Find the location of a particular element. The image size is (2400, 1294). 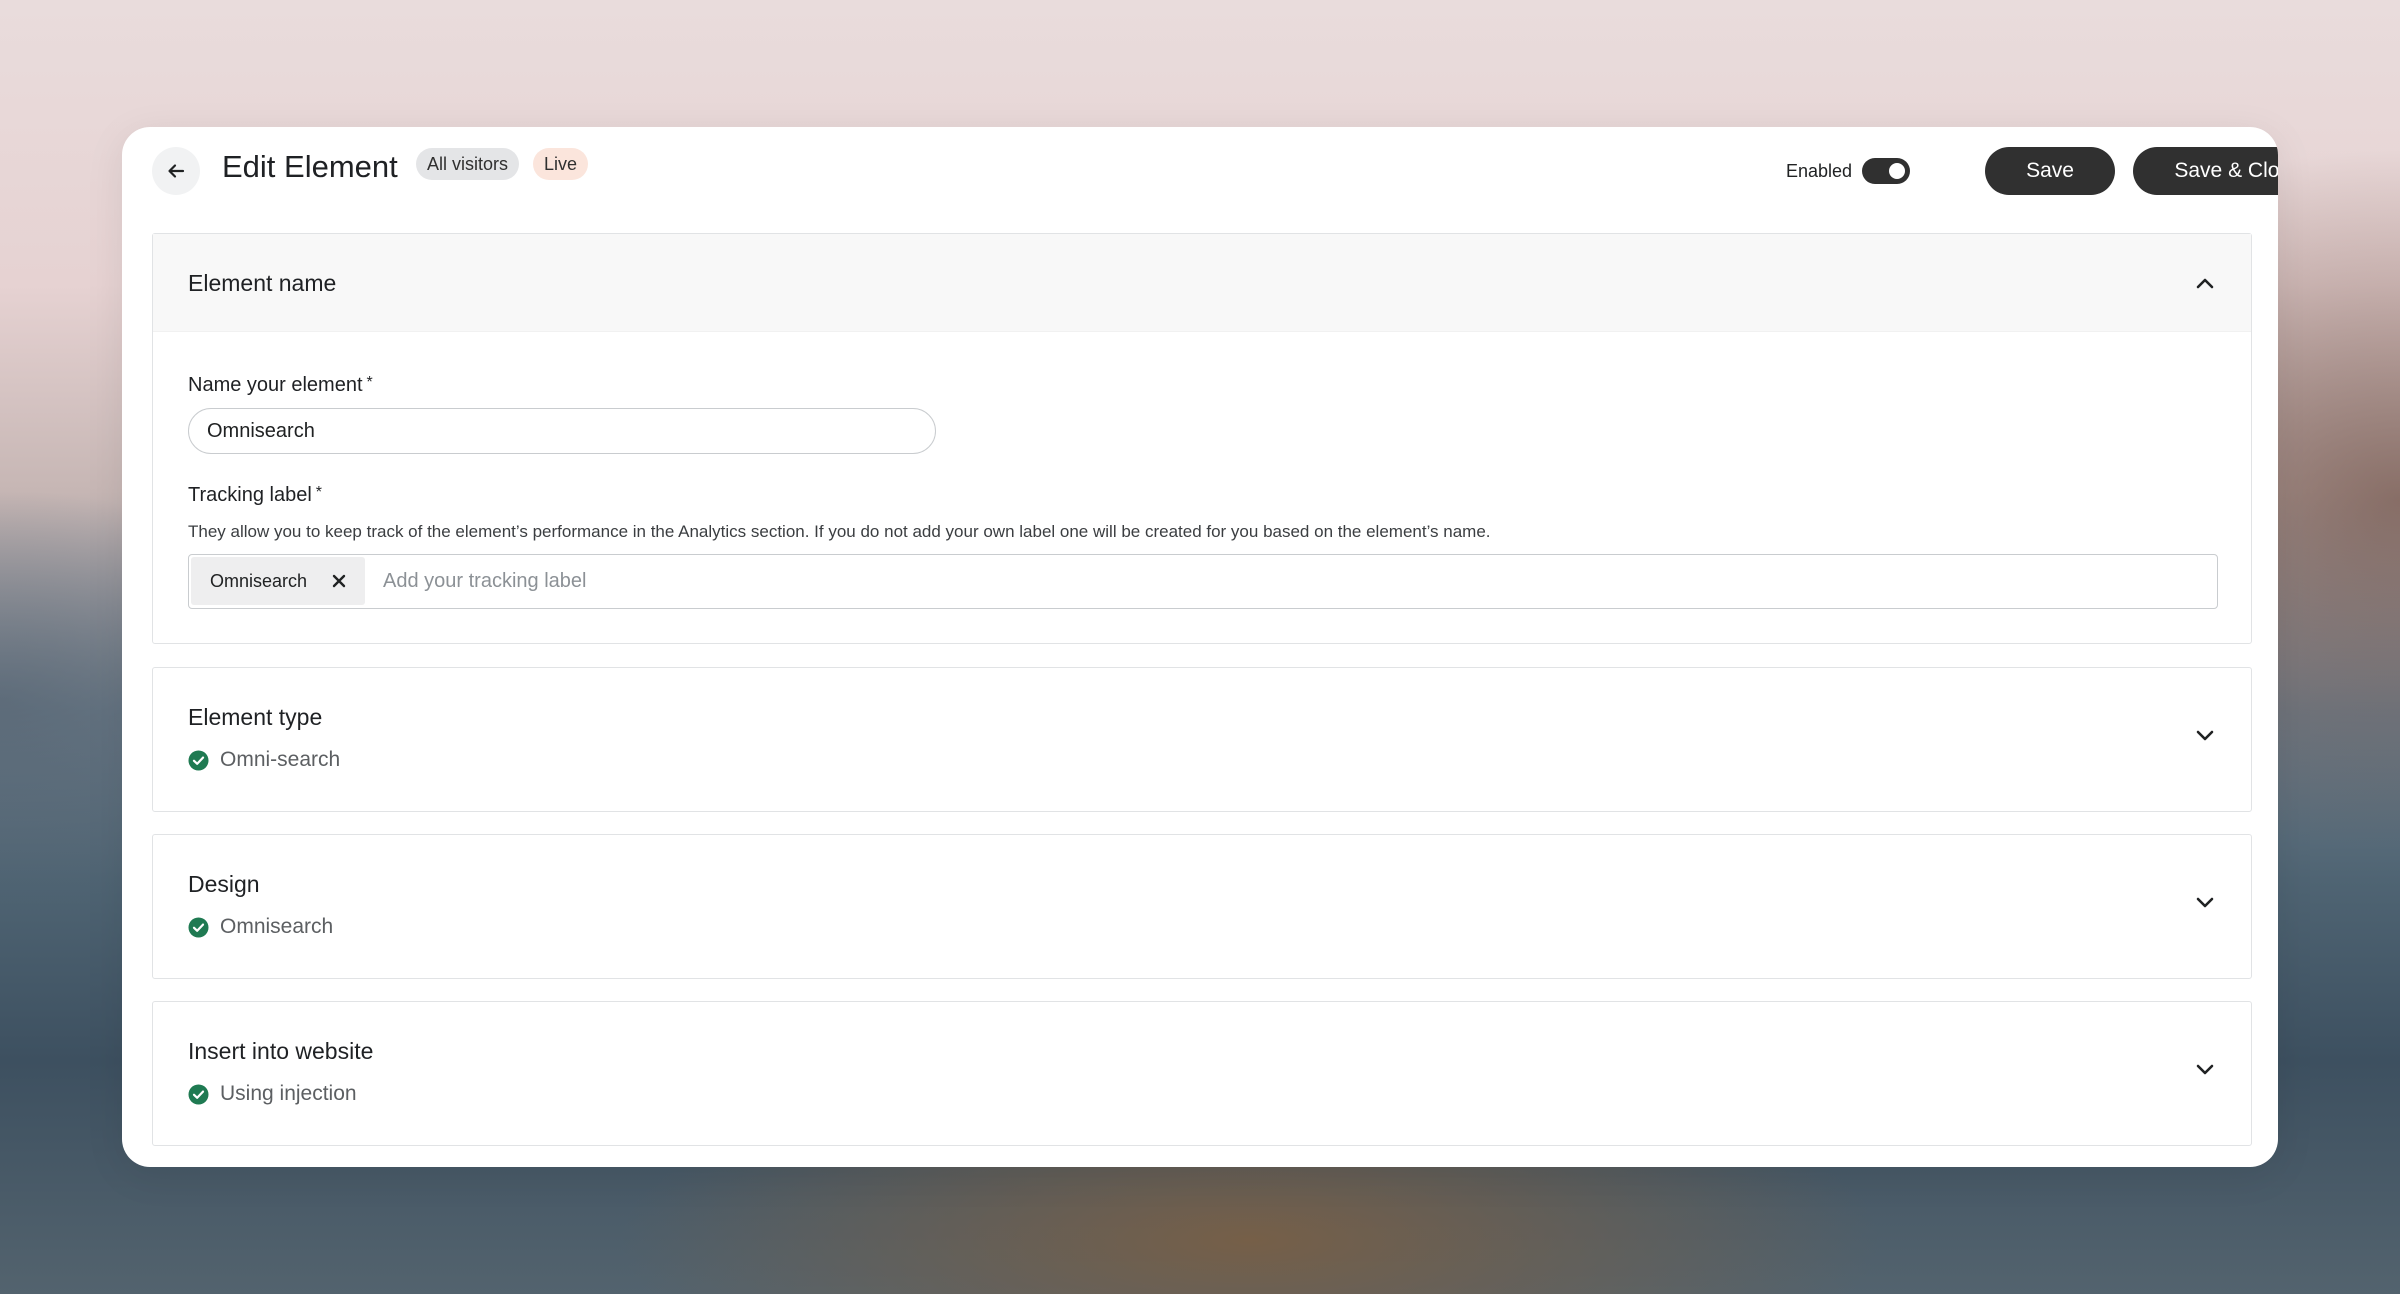

toggle-knob is located at coordinates (1897, 171).